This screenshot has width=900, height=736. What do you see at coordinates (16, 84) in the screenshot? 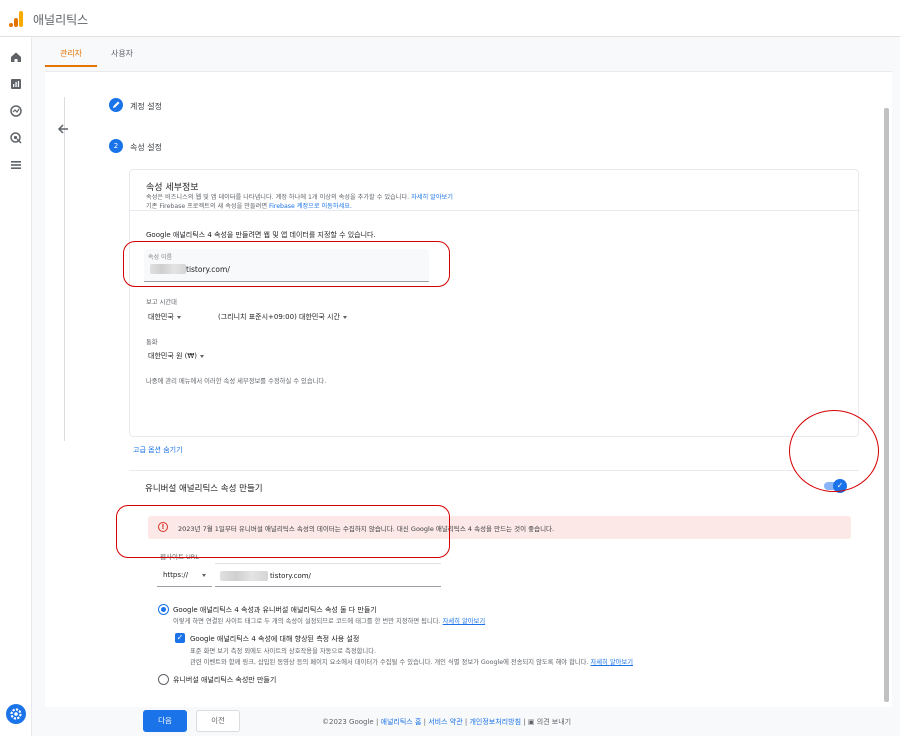
I see `reports-icon` at bounding box center [16, 84].